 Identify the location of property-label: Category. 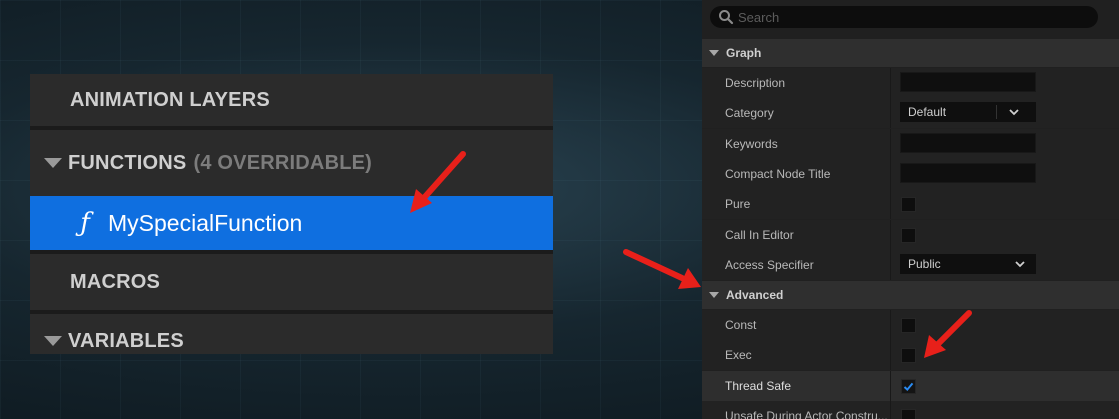
(749, 113).